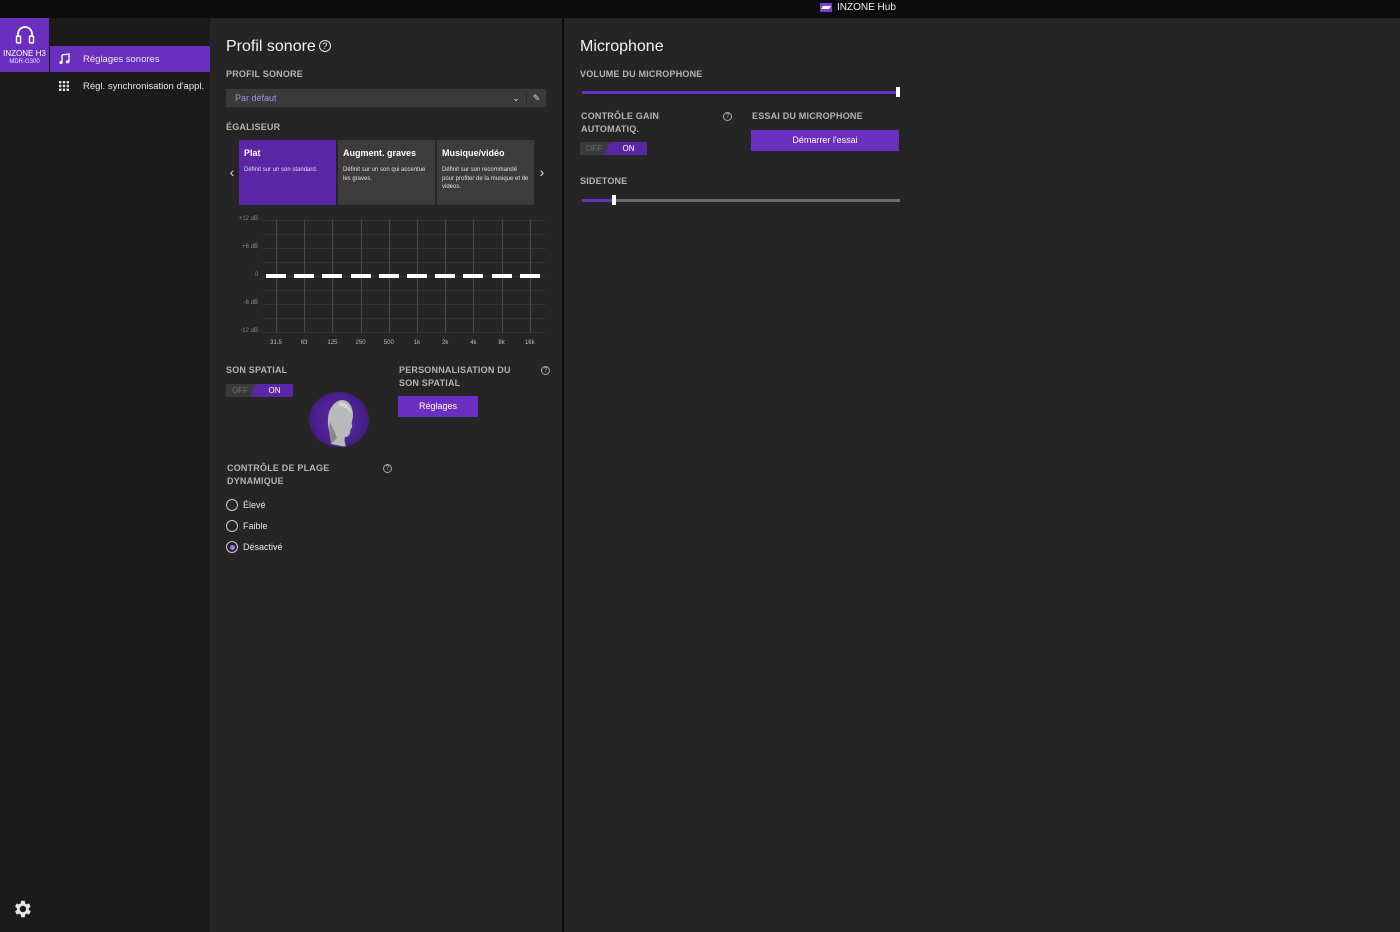 This screenshot has width=1400, height=932. I want to click on microphone-title: Microphone, so click(622, 46).